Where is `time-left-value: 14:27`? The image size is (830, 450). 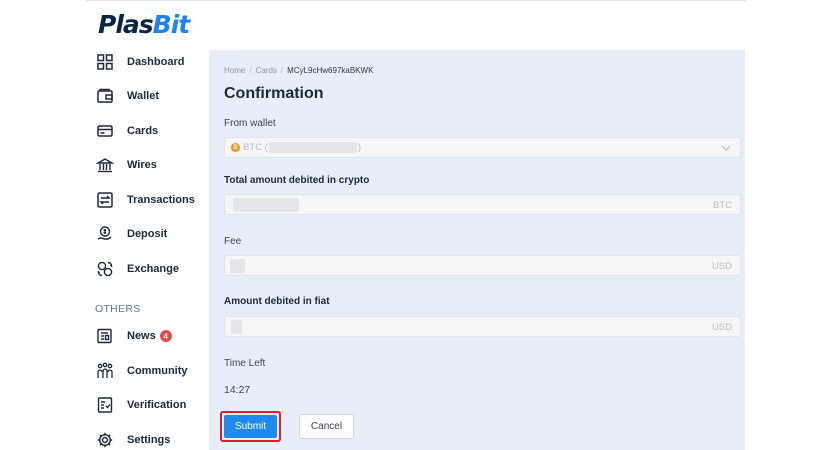 time-left-value: 14:27 is located at coordinates (237, 390).